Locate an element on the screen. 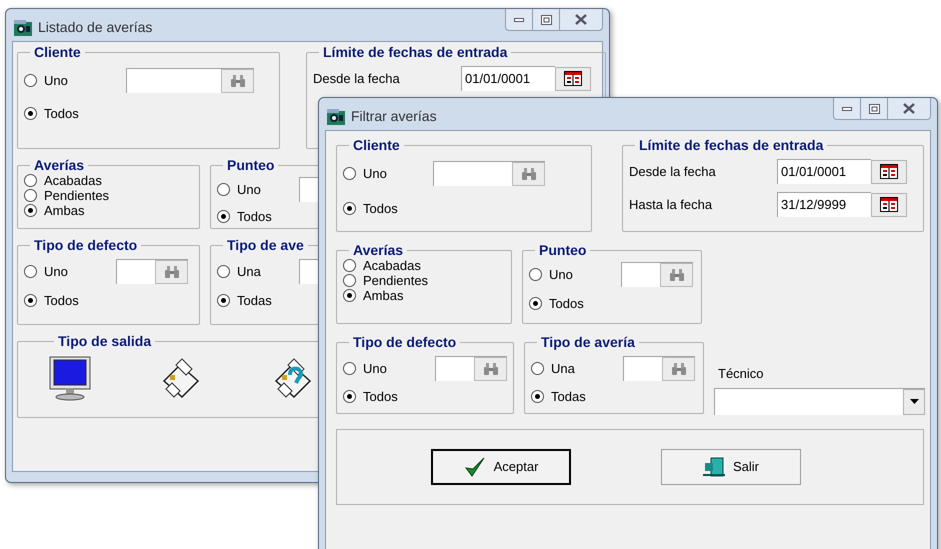 The image size is (941, 549). date-label: Desde la fecha is located at coordinates (357, 79).